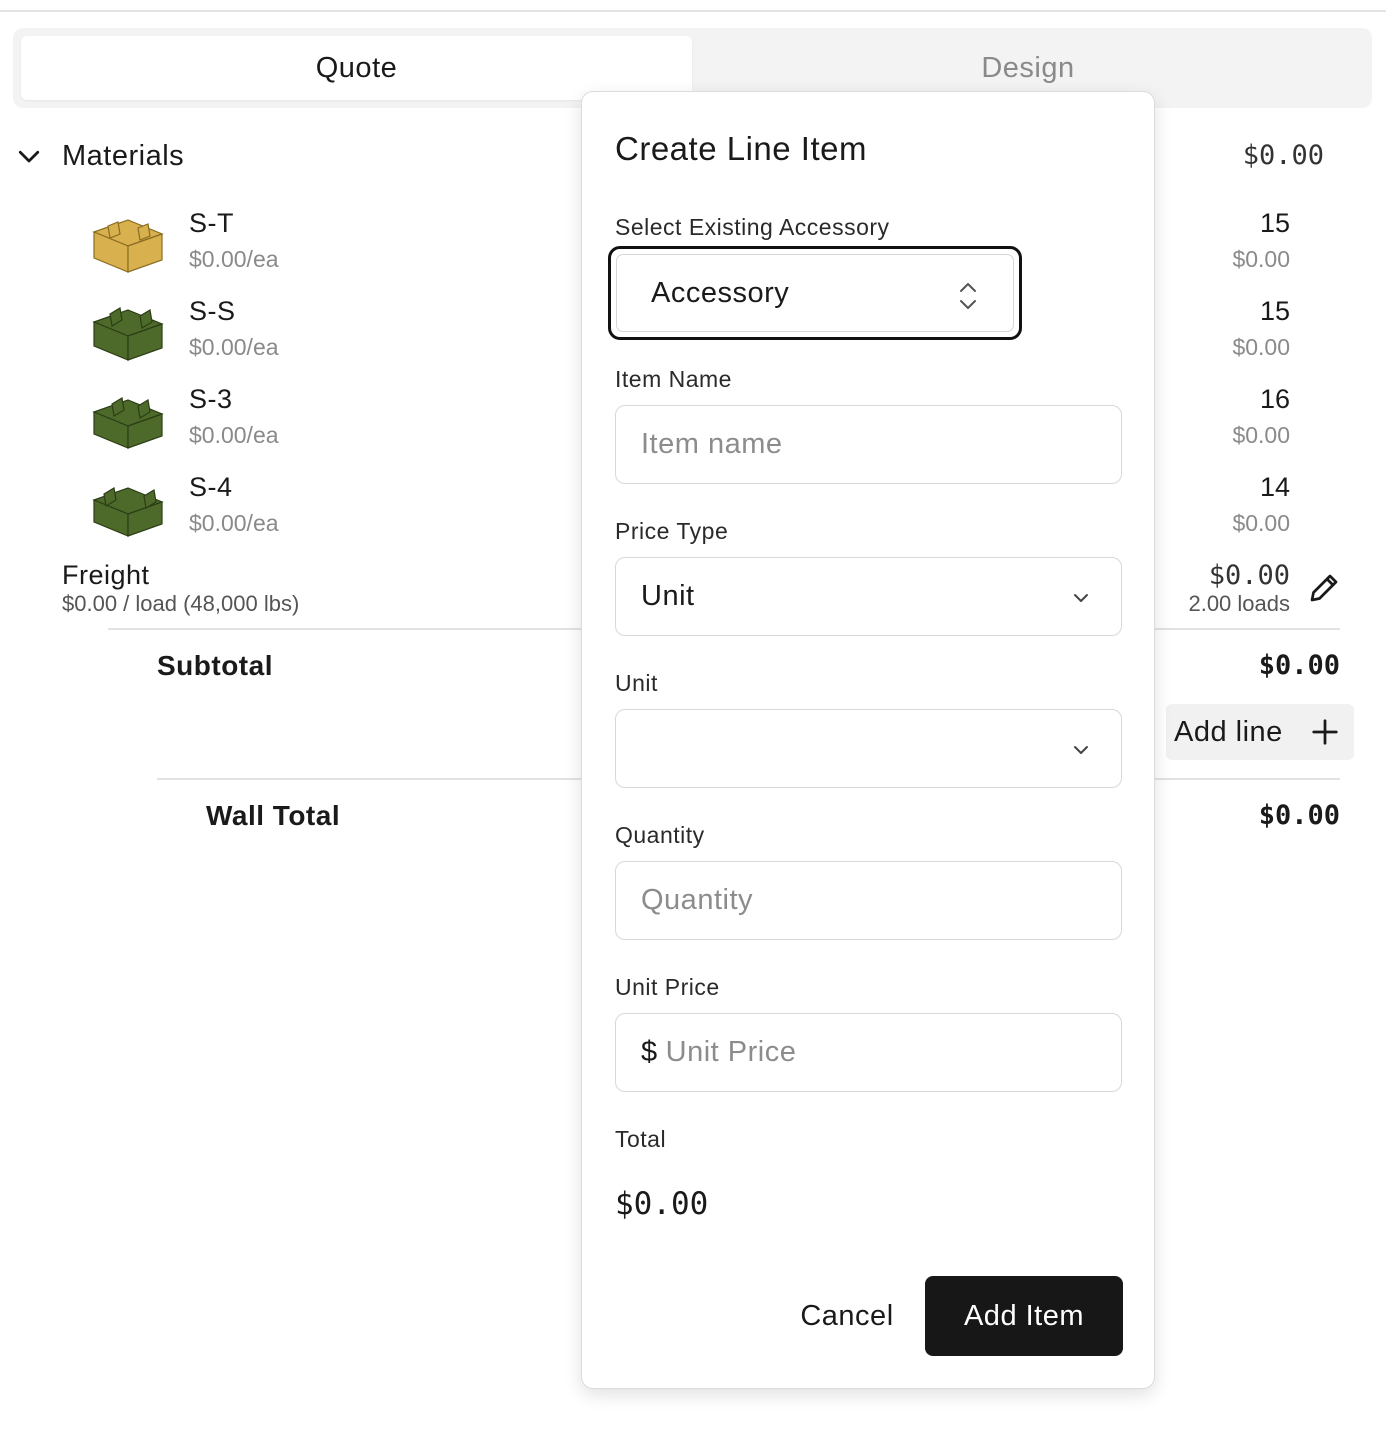  What do you see at coordinates (720, 292) in the screenshot?
I see `accessory-select-value: Accessory` at bounding box center [720, 292].